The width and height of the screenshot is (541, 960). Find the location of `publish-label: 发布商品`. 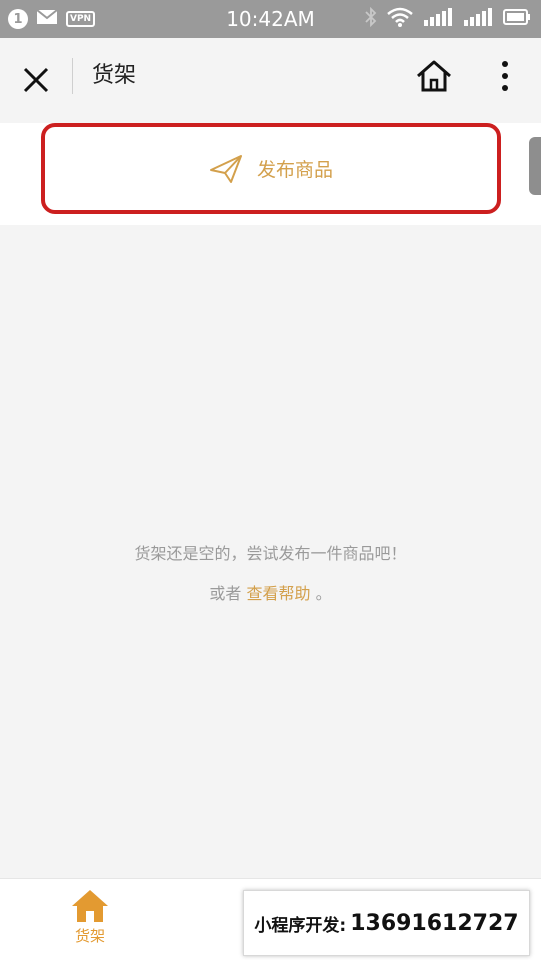

publish-label: 发布商品 is located at coordinates (294, 170).